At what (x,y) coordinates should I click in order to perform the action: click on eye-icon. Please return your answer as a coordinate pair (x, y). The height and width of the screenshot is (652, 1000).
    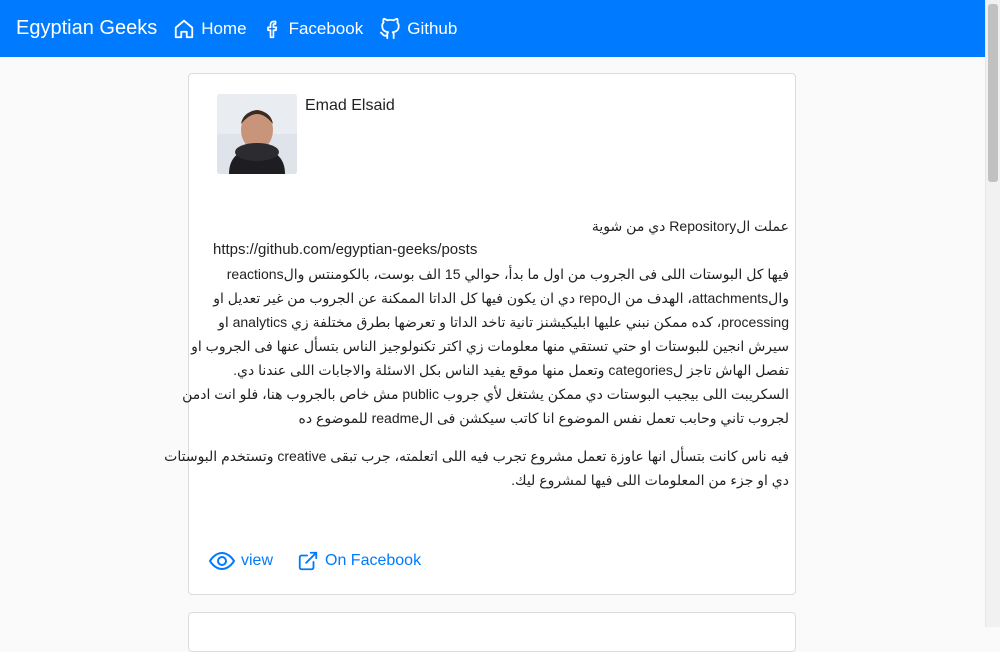
    Looking at the image, I should click on (222, 561).